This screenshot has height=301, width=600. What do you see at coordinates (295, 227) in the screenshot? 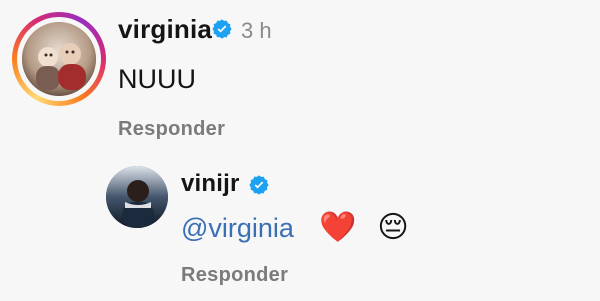
I see `comment-text: @virginia ❤️ 😔` at bounding box center [295, 227].